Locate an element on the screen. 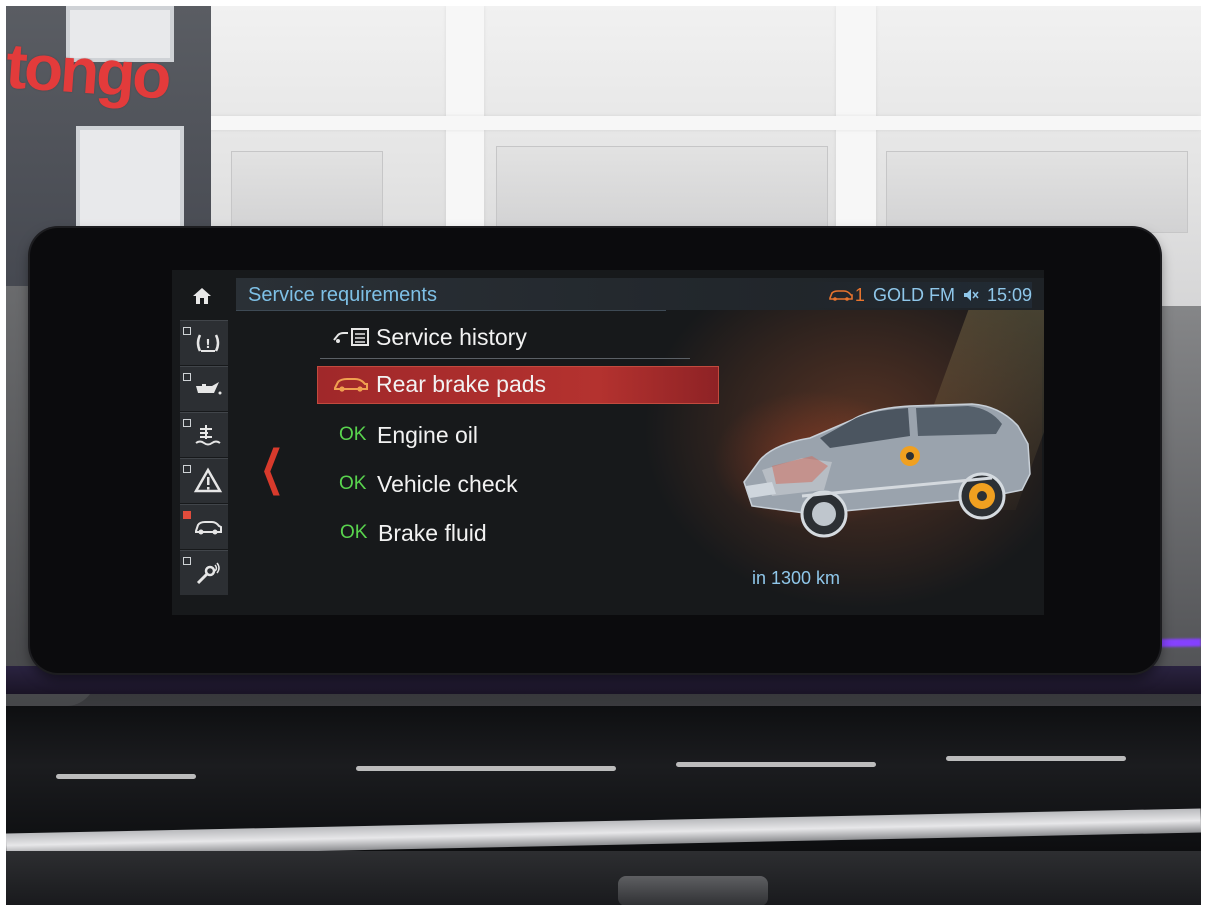 This screenshot has height=911, width=1207. list-item-vehicle-check: OK Vehicle check is located at coordinates (428, 484).